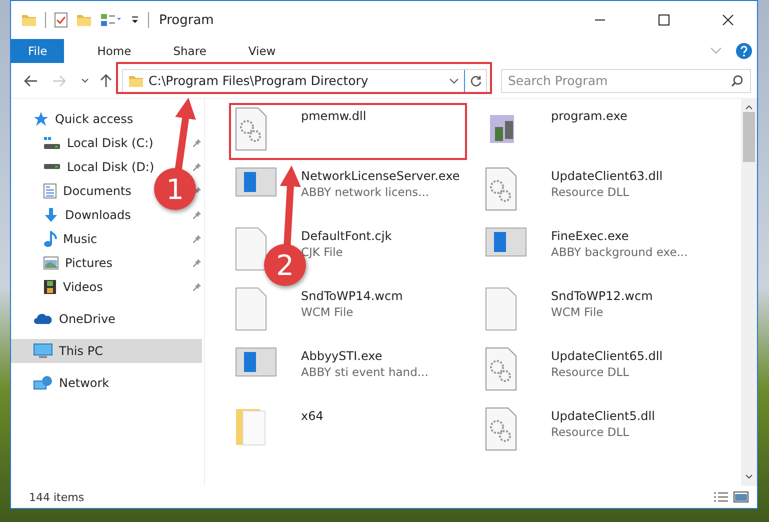  Describe the element at coordinates (71, 191) in the screenshot. I see `sidebar-item: Documents` at that location.